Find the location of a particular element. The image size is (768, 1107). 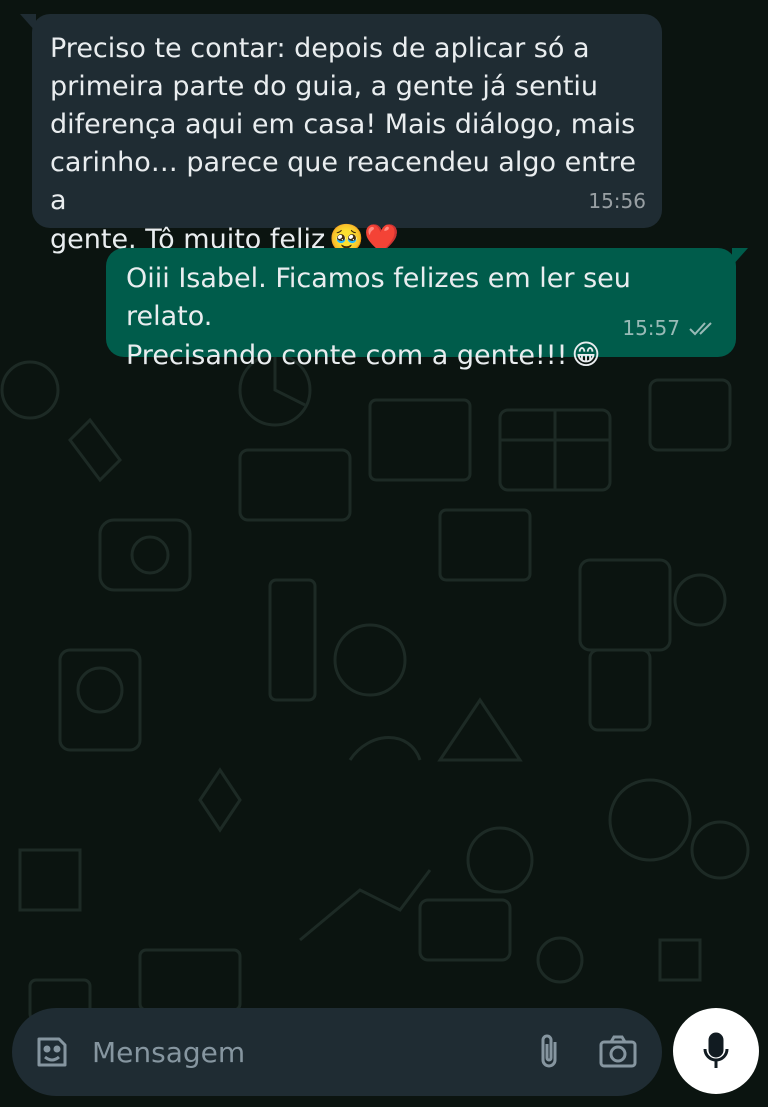

camera-icon is located at coordinates (618, 1052).